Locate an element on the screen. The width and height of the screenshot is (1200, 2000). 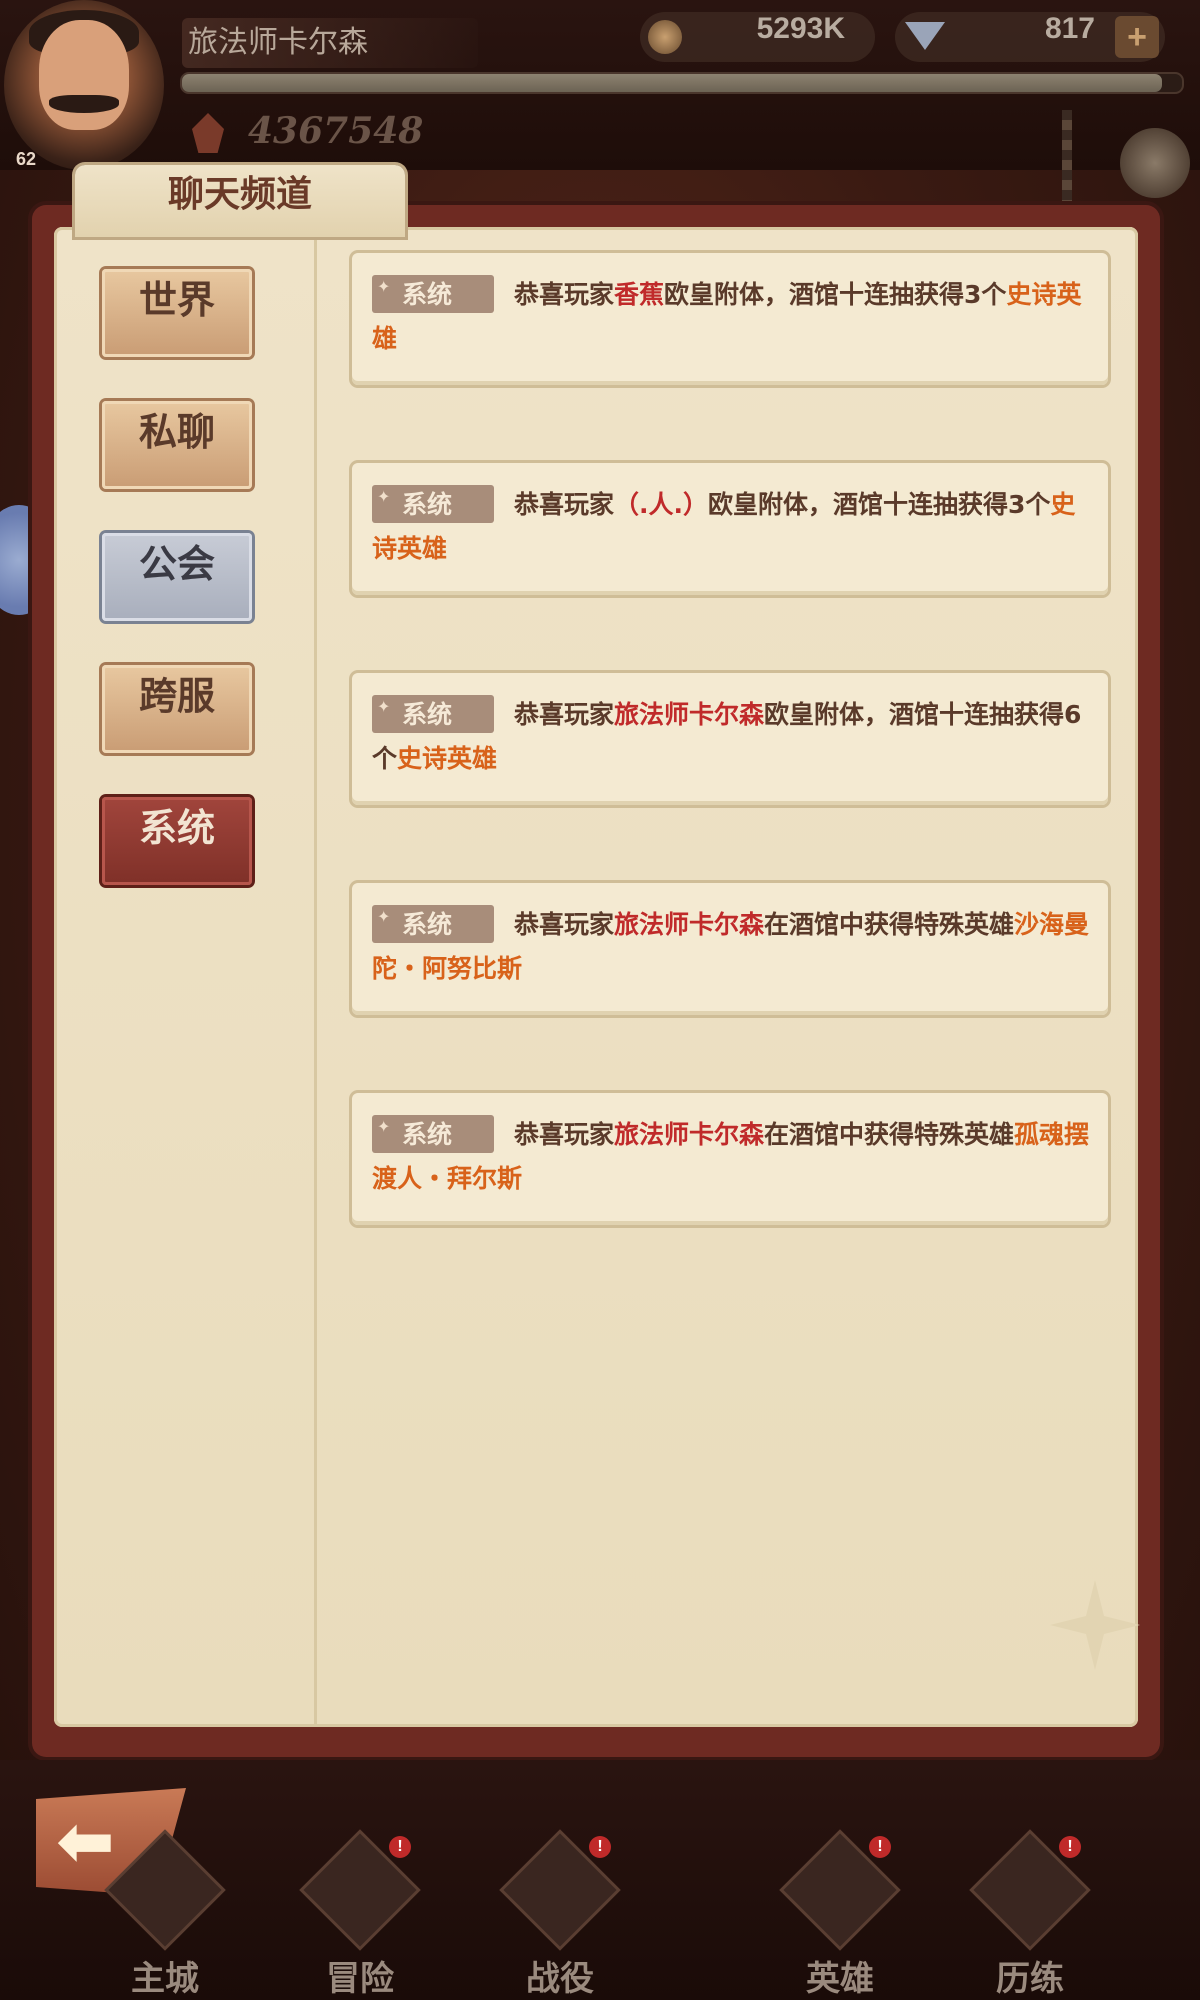
tab-private: 私聊 is located at coordinates (177, 445).